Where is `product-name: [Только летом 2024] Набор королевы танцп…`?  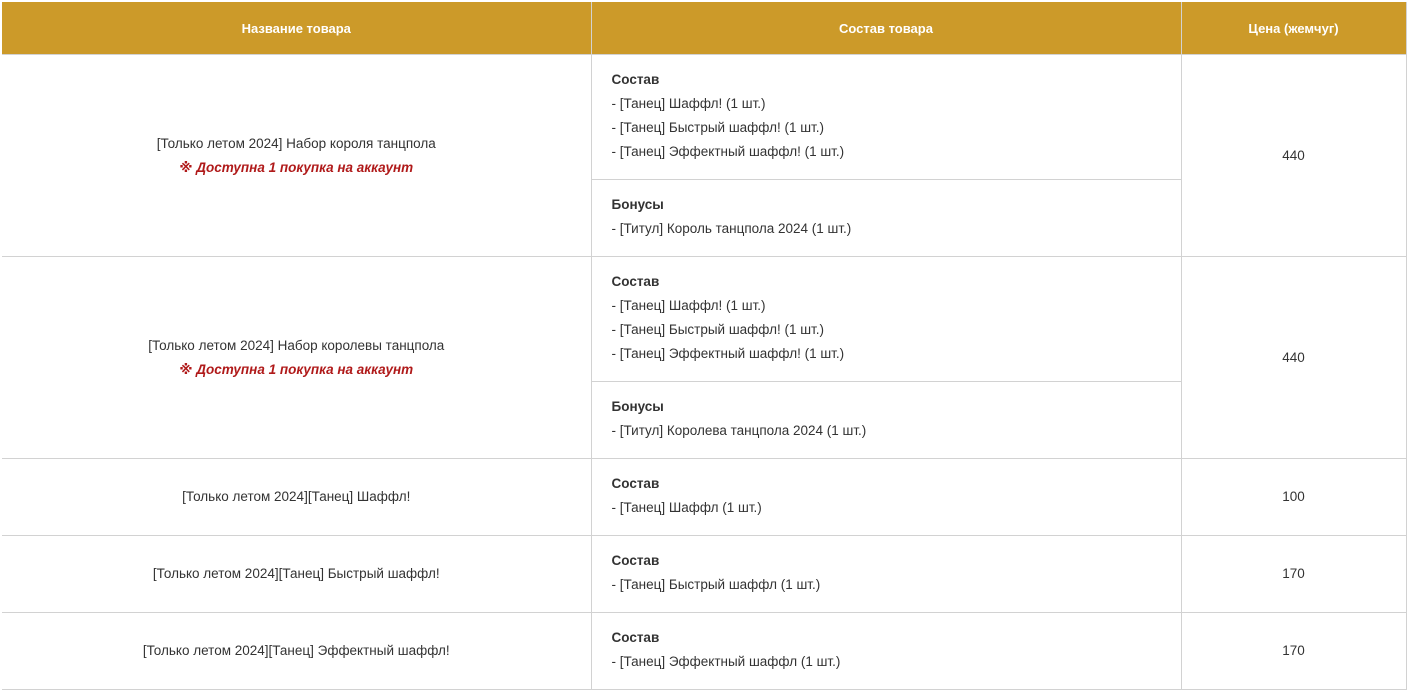 product-name: [Только летом 2024] Набор королевы танцп… is located at coordinates (296, 345).